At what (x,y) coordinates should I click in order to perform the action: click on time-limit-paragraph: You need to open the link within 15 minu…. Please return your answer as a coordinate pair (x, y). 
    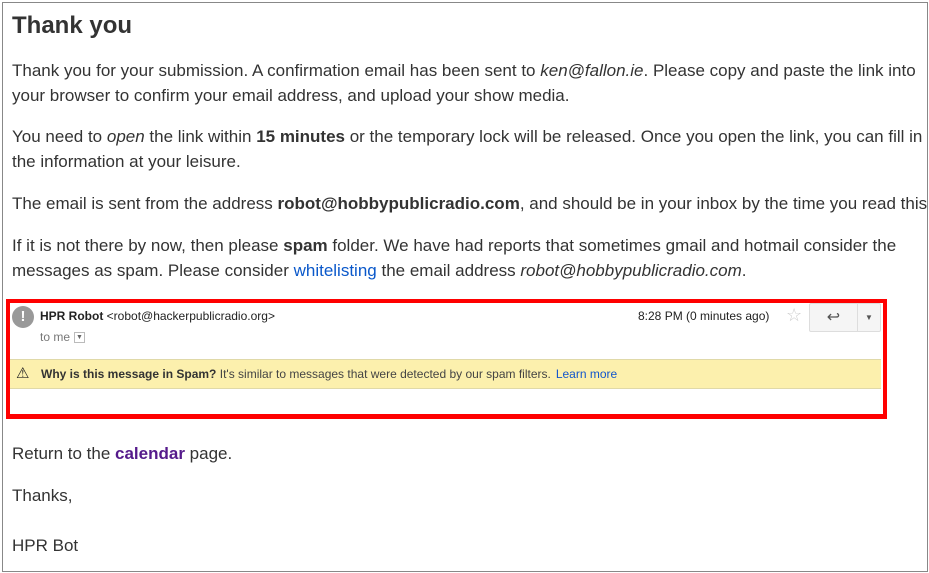
    Looking at the image, I should click on (467, 149).